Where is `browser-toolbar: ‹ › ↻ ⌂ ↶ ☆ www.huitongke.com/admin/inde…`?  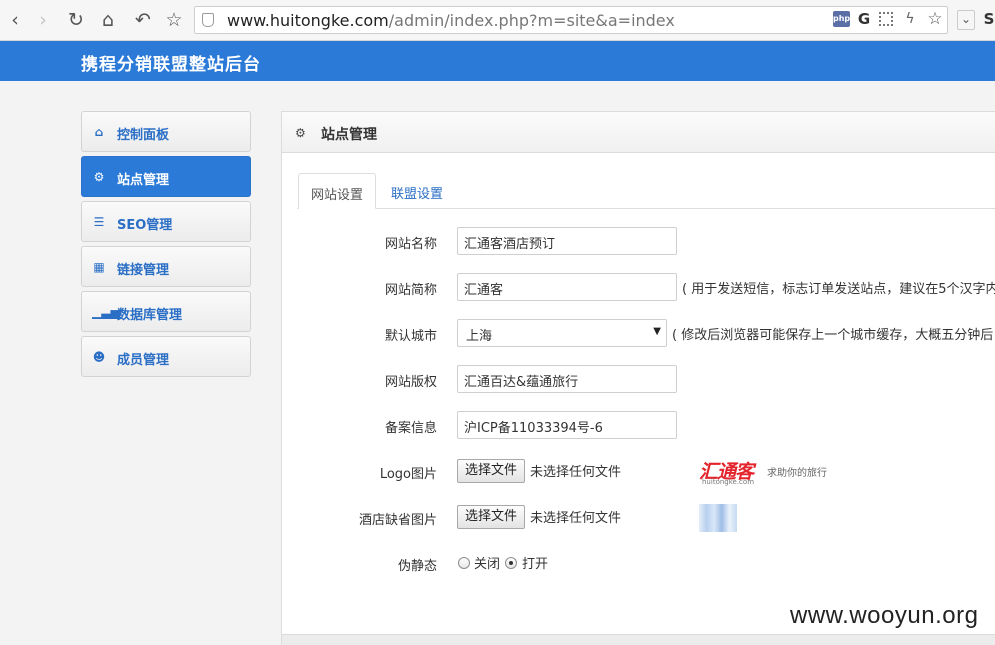
browser-toolbar: ‹ › ↻ ⌂ ↶ ☆ www.huitongke.com/admin/inde… is located at coordinates (497, 20).